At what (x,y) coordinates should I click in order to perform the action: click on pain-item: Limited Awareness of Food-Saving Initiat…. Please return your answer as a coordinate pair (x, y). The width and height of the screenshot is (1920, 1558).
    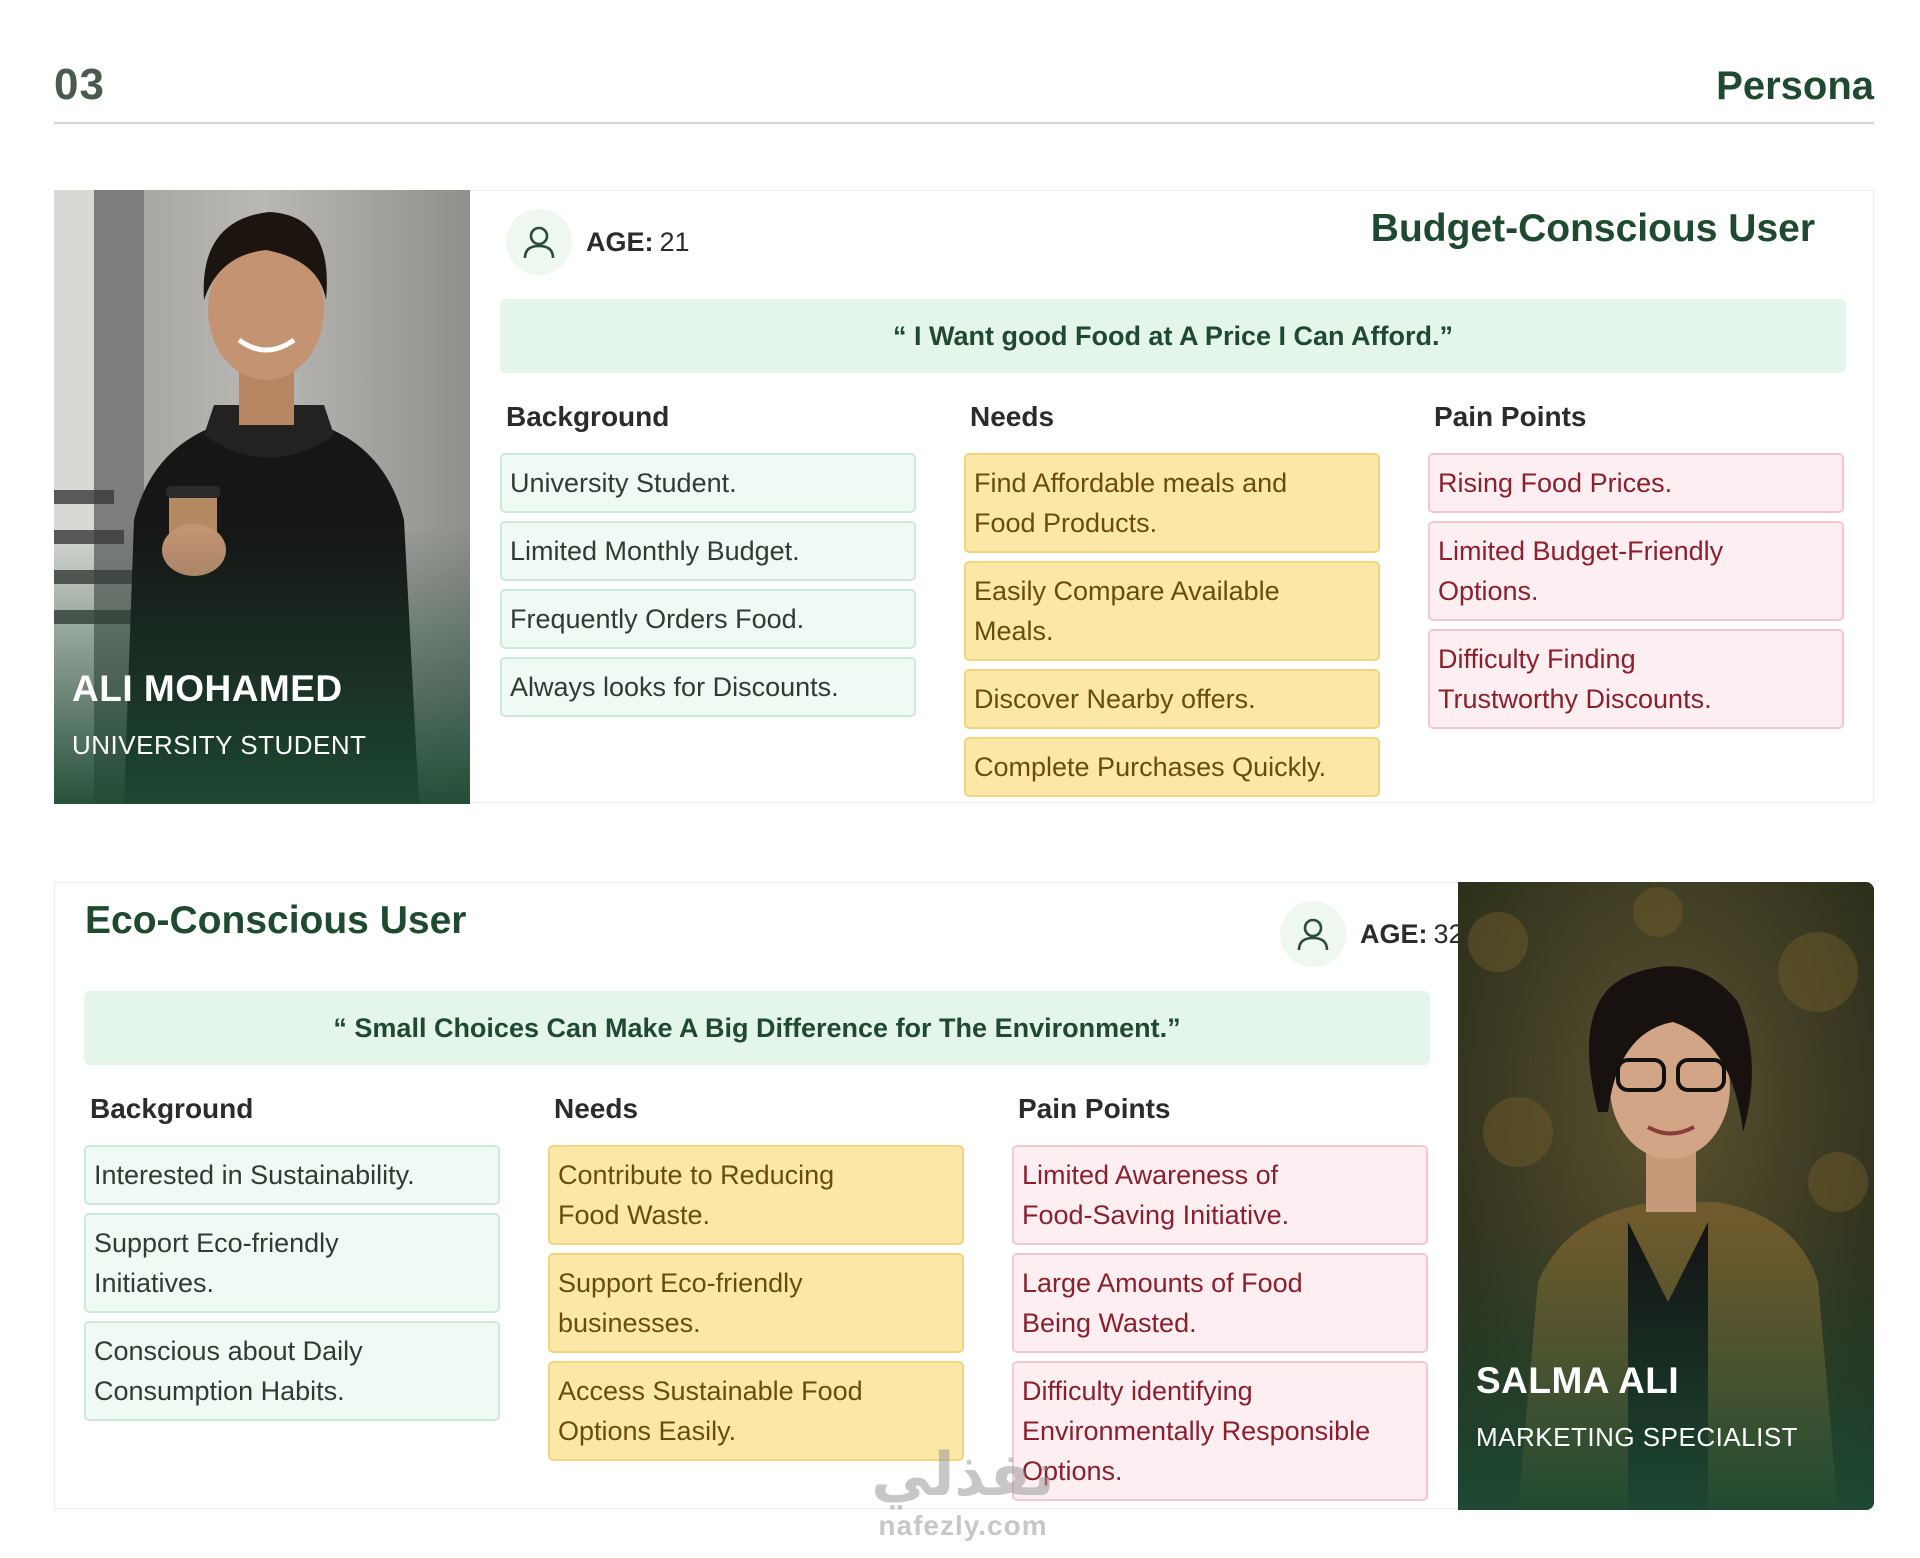
    Looking at the image, I should click on (1220, 1195).